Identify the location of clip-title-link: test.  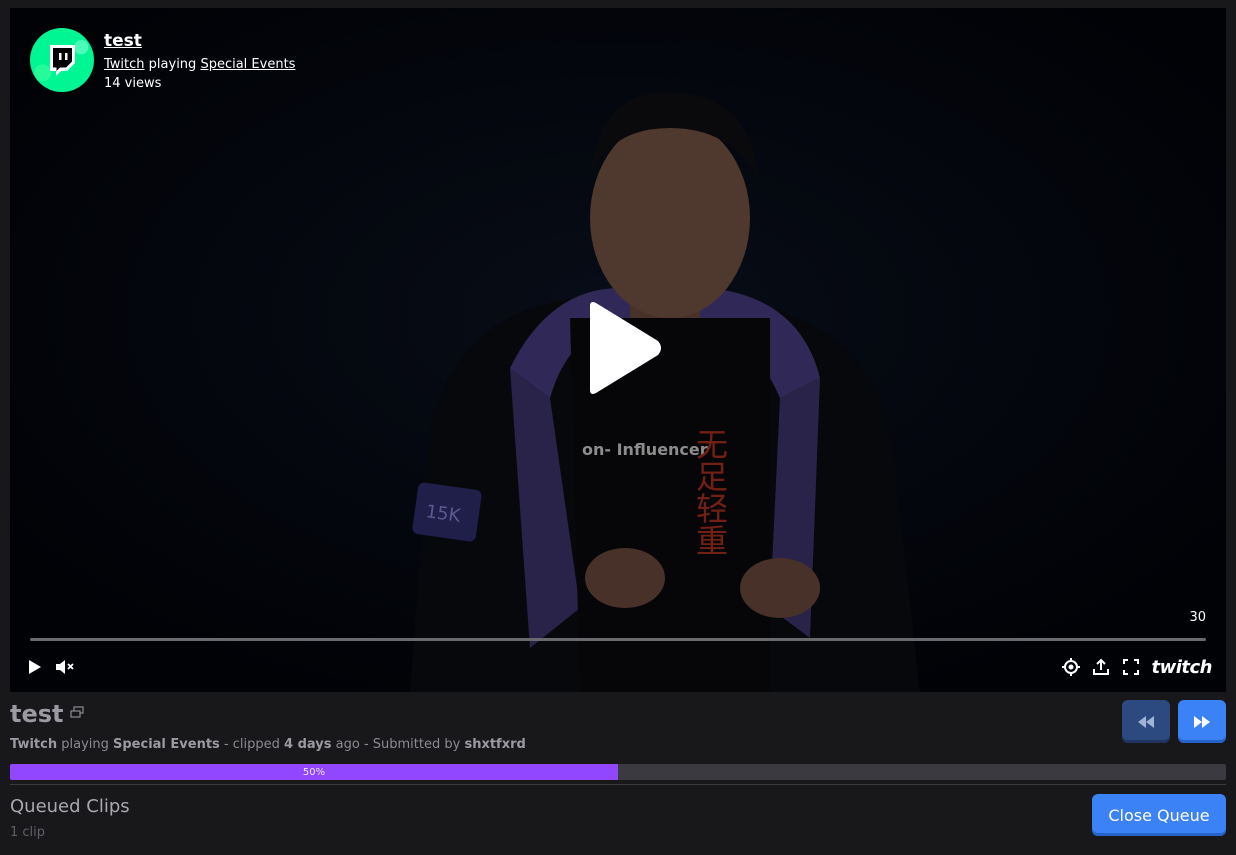
(199, 41).